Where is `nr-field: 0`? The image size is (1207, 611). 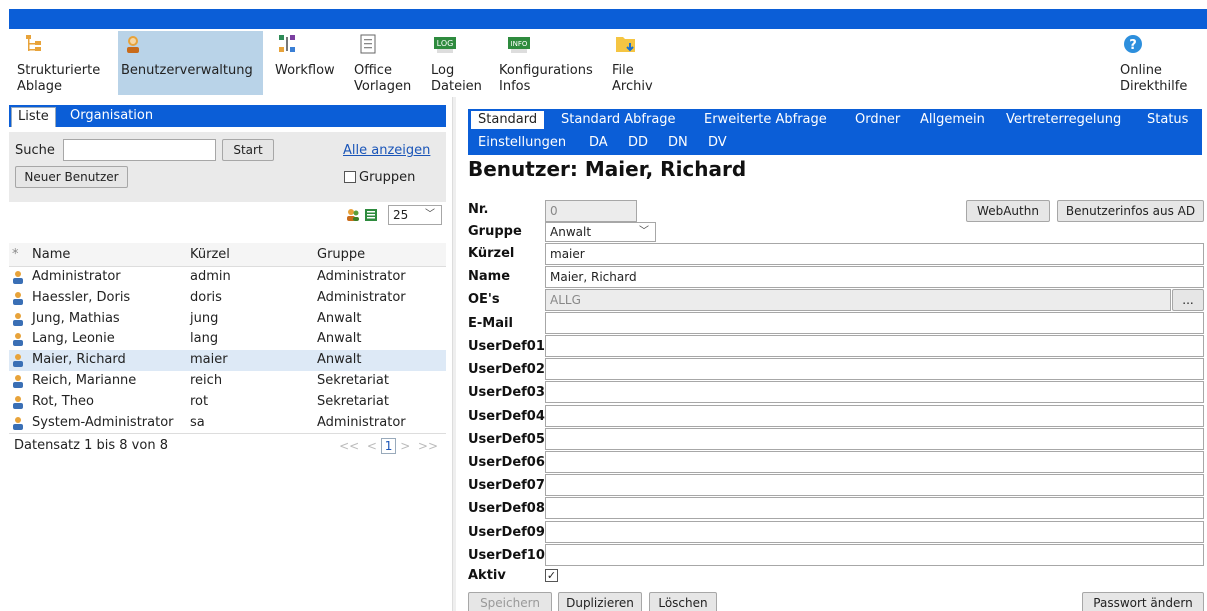
nr-field: 0 is located at coordinates (591, 211).